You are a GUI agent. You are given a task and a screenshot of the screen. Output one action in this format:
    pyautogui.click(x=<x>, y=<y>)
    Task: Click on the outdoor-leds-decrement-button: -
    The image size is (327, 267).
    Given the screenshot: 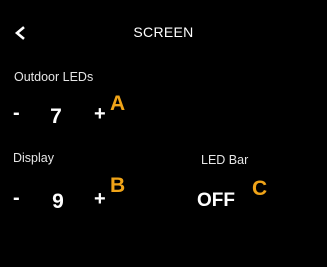 What is the action you would take?
    pyautogui.click(x=16, y=113)
    